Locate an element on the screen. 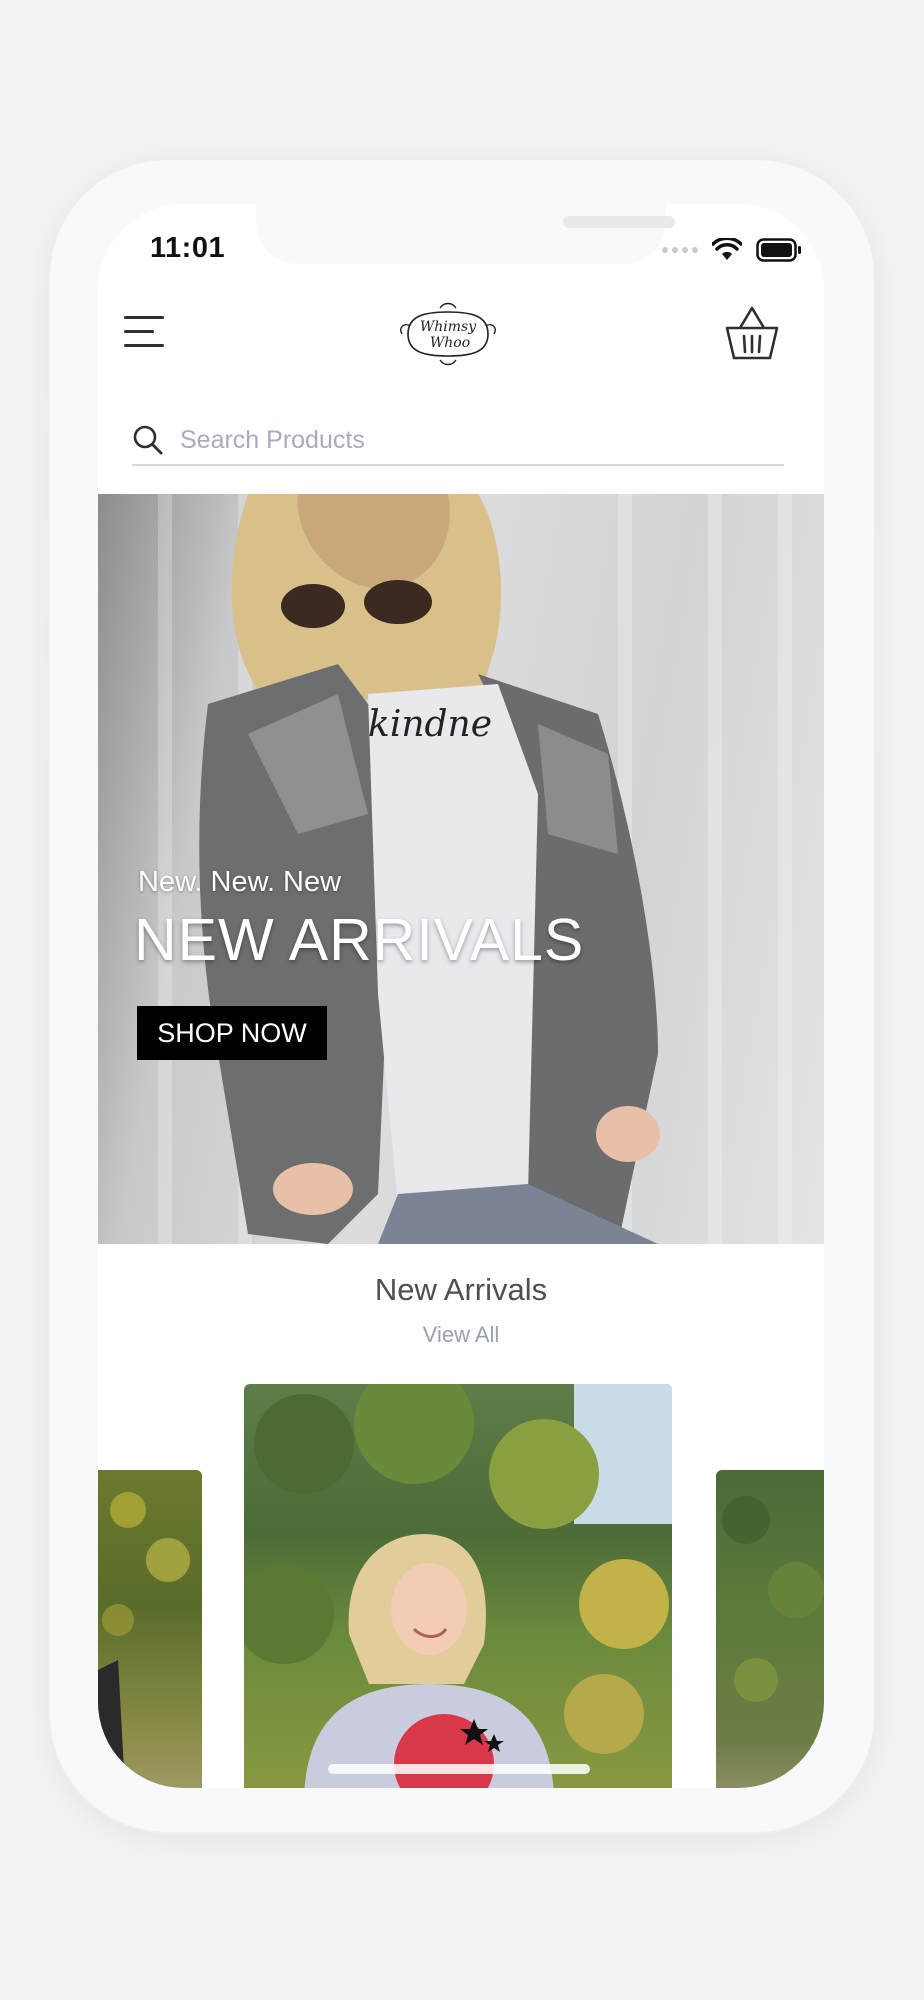 This screenshot has height=2000, width=924. search-input is located at coordinates (460, 440).